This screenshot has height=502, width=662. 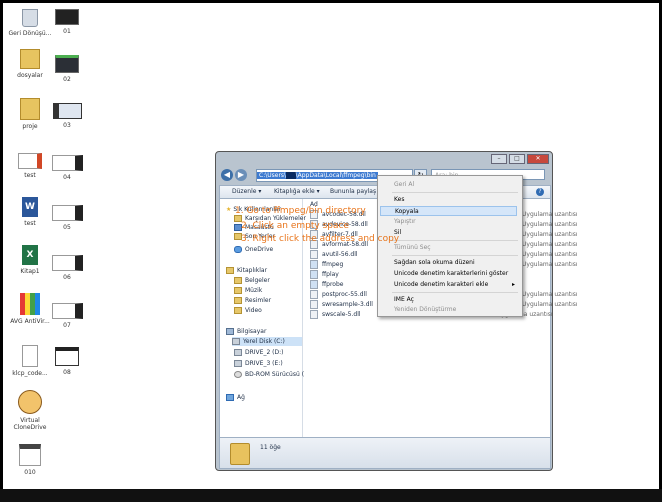 What do you see at coordinates (252, 331) in the screenshot?
I see `nav-label: Bilgisayar` at bounding box center [252, 331].